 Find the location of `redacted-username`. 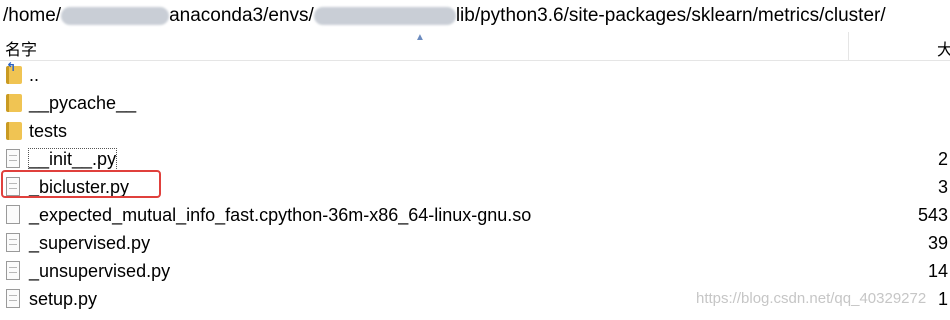

redacted-username is located at coordinates (115, 16).